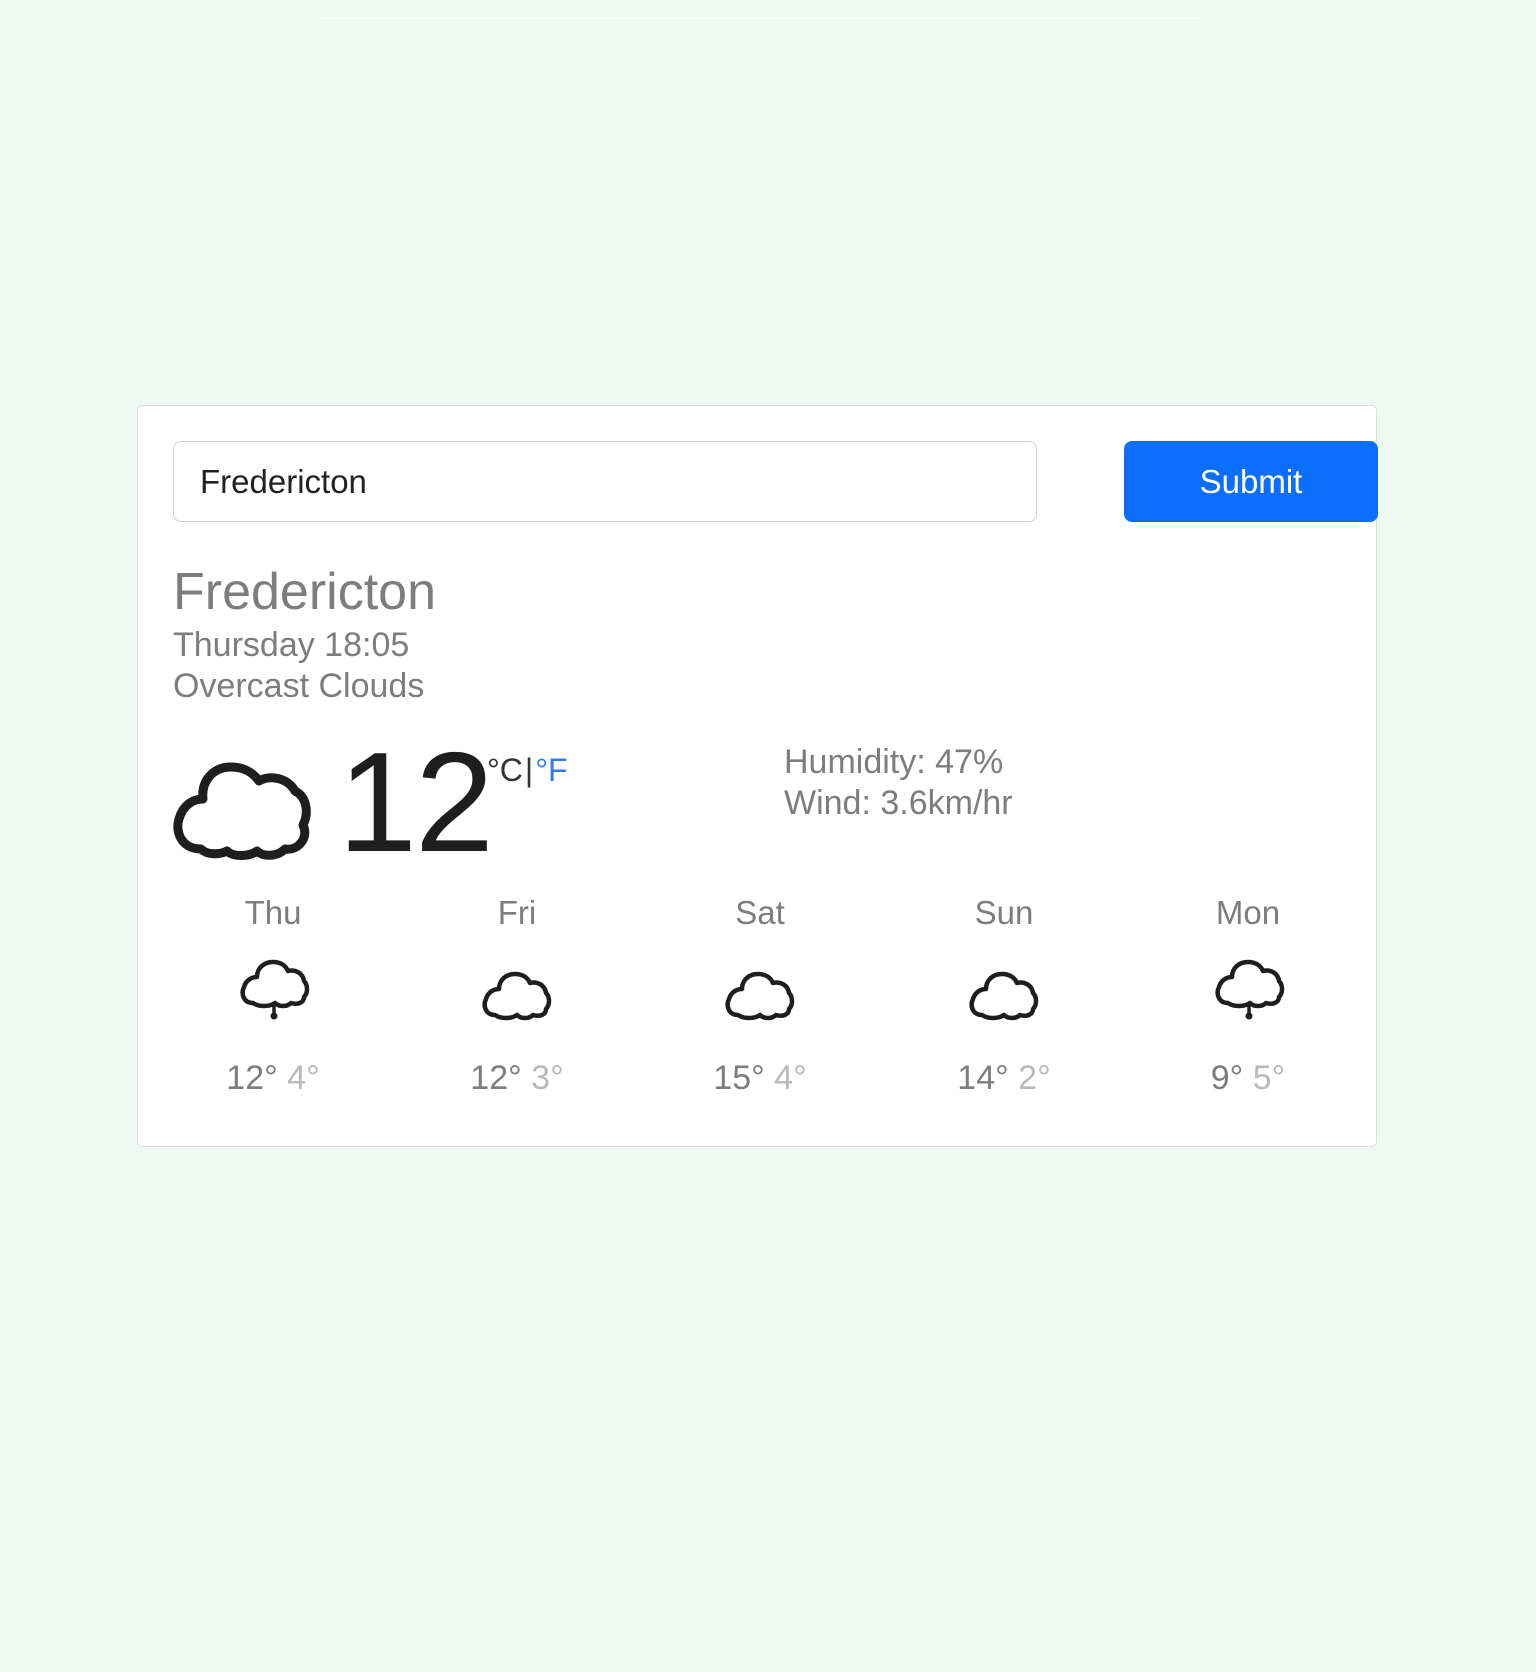  I want to click on forecast-day-name: Sat, so click(760, 912).